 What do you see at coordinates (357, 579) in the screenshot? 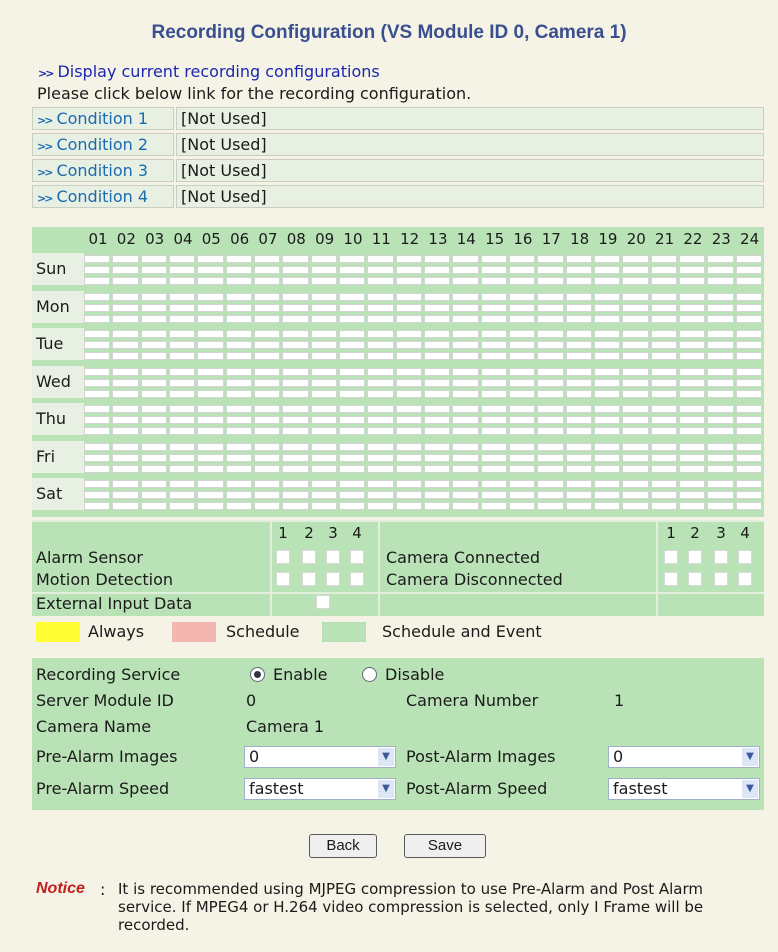
I see `motion-detection-4-checkbox` at bounding box center [357, 579].